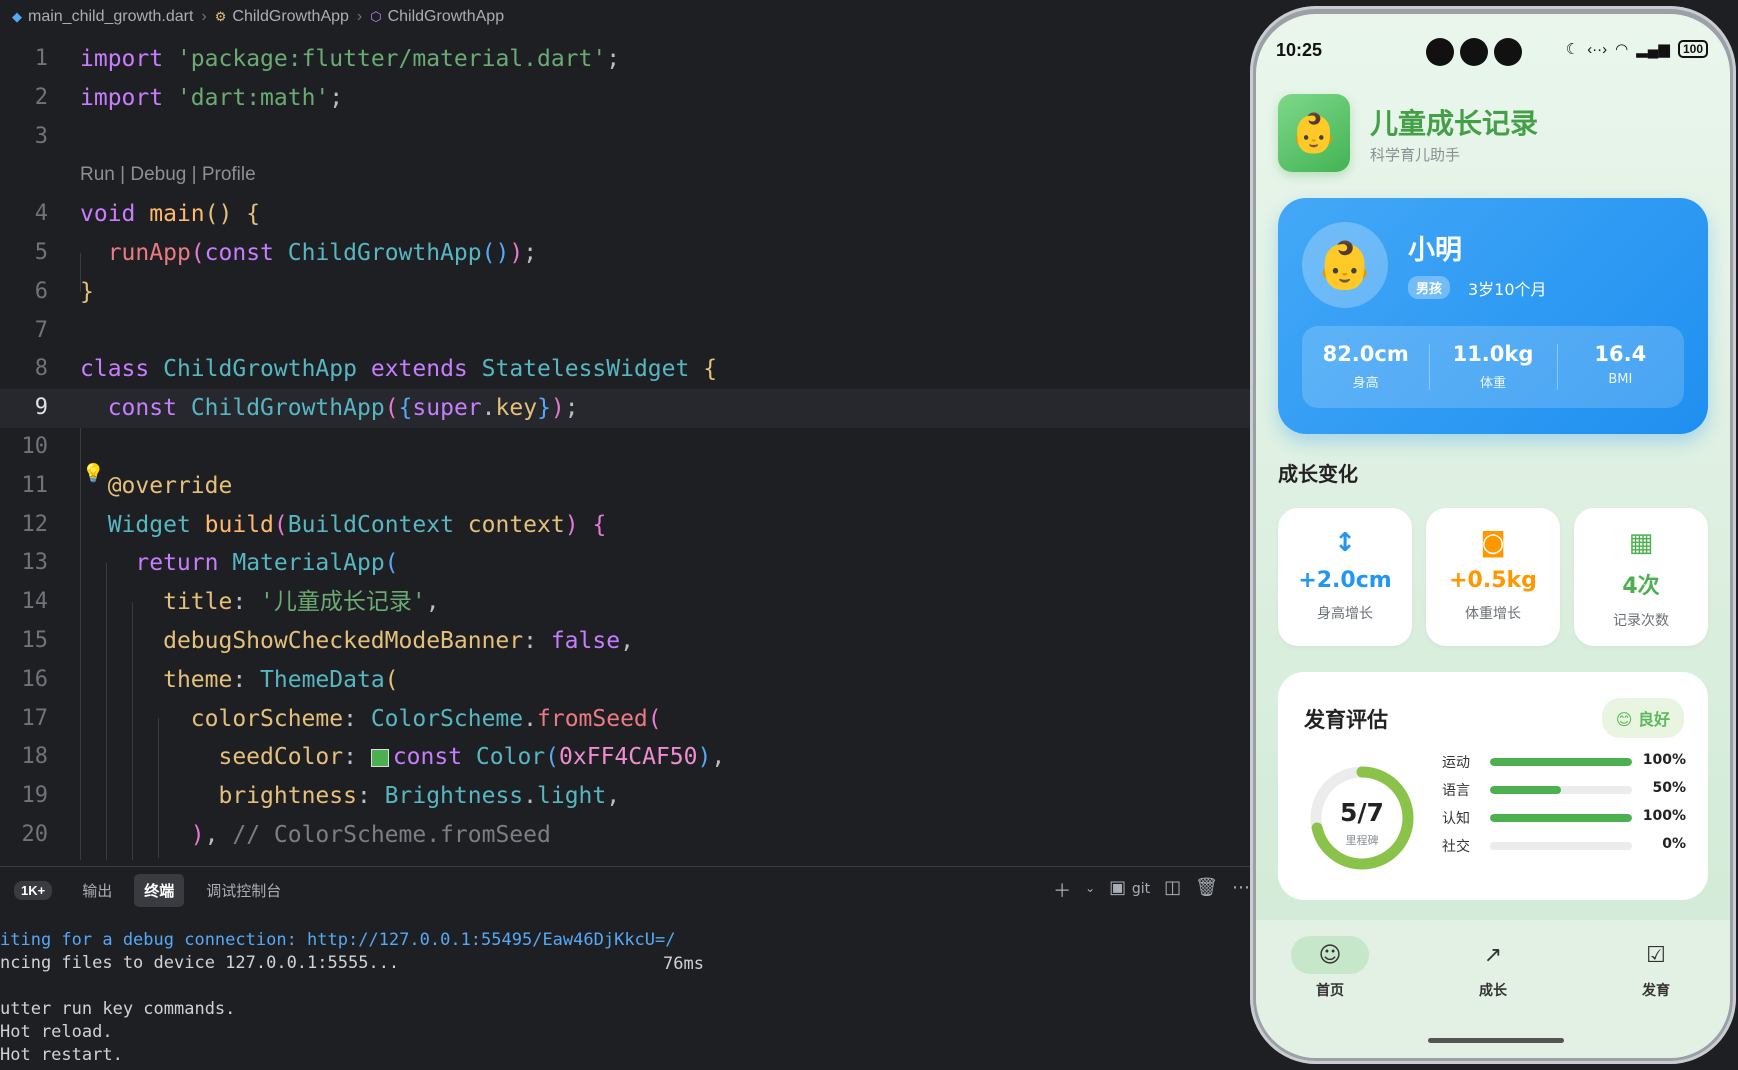 The width and height of the screenshot is (1738, 1070). I want to click on metric-weight: 11.0kg 体重, so click(1492, 367).